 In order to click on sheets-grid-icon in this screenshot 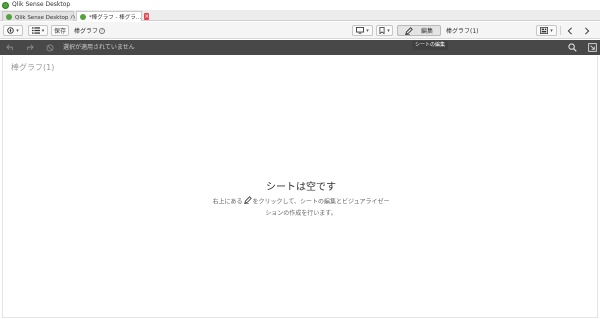, I will do `click(544, 30)`.